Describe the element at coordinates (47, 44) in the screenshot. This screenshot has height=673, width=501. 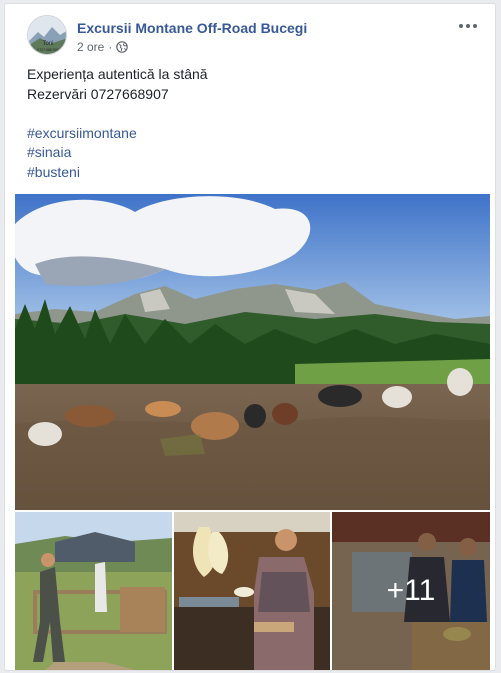
I see `avatar-label: Toni` at that location.